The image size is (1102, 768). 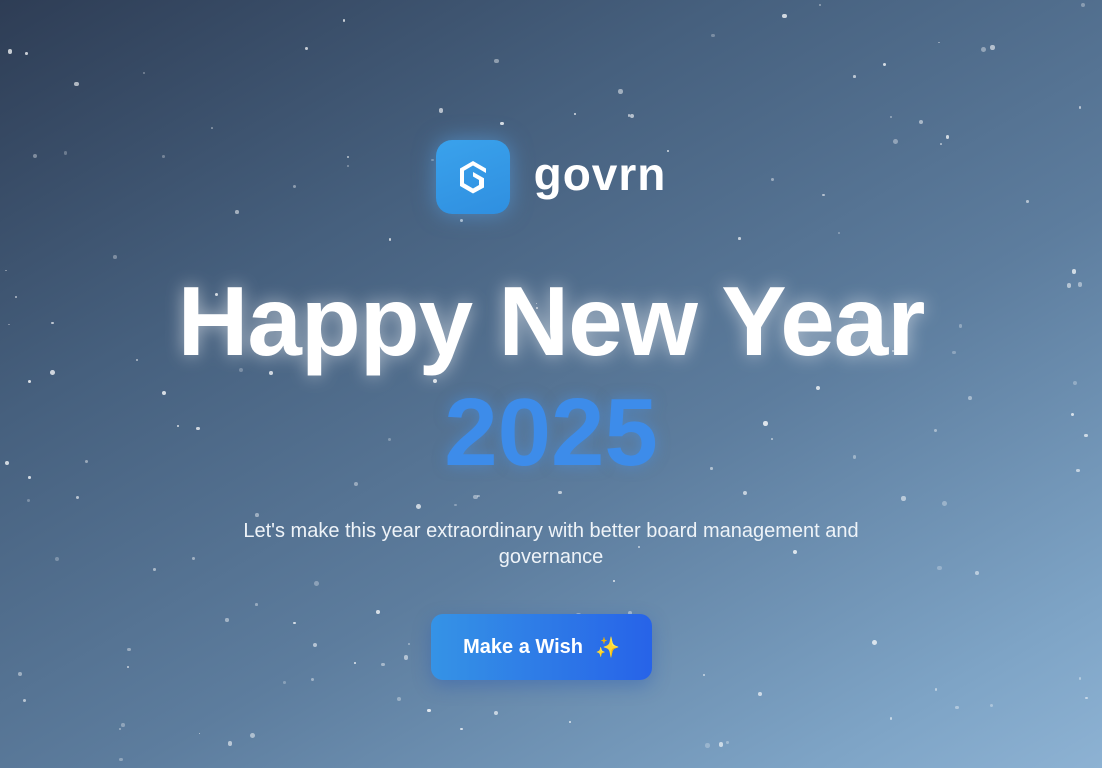 I want to click on govrn-logo-icon, so click(x=472, y=177).